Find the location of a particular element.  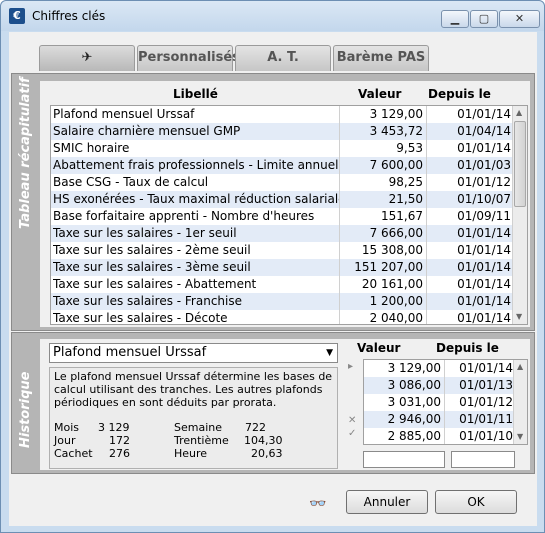

tab-personnalises: Personnalisés is located at coordinates (188, 58).